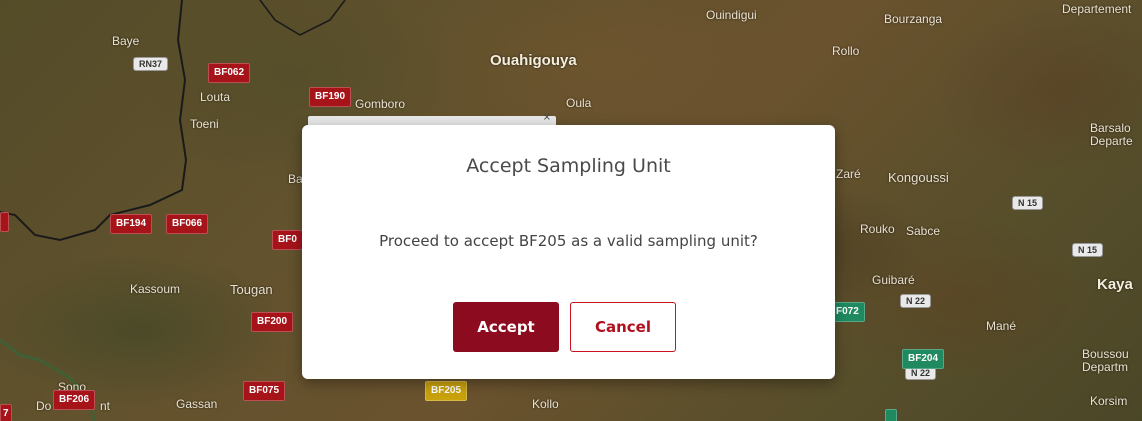 The image size is (1142, 421). I want to click on road-label-rn37: RN37, so click(151, 64).